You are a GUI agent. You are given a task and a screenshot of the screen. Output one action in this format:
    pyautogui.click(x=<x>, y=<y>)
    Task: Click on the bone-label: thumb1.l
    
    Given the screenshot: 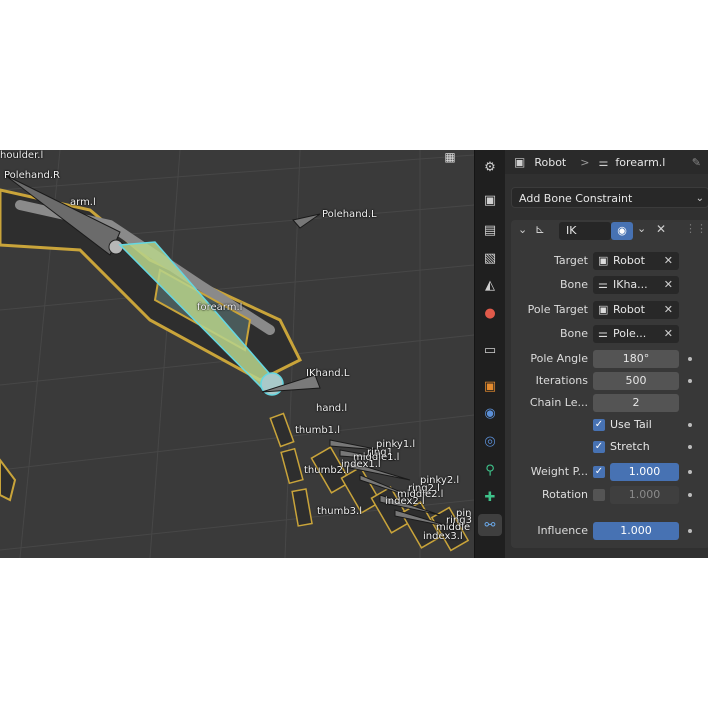 What is the action you would take?
    pyautogui.click(x=318, y=430)
    